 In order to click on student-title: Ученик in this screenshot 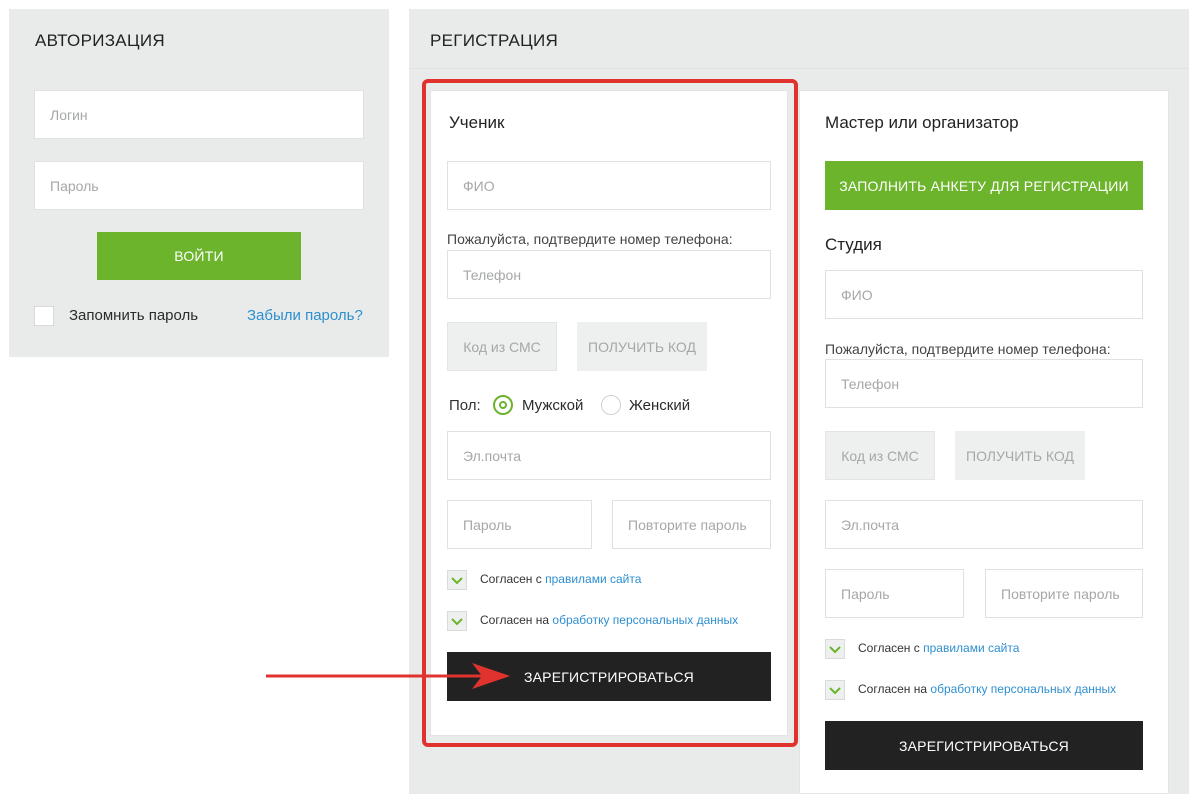, I will do `click(477, 122)`.